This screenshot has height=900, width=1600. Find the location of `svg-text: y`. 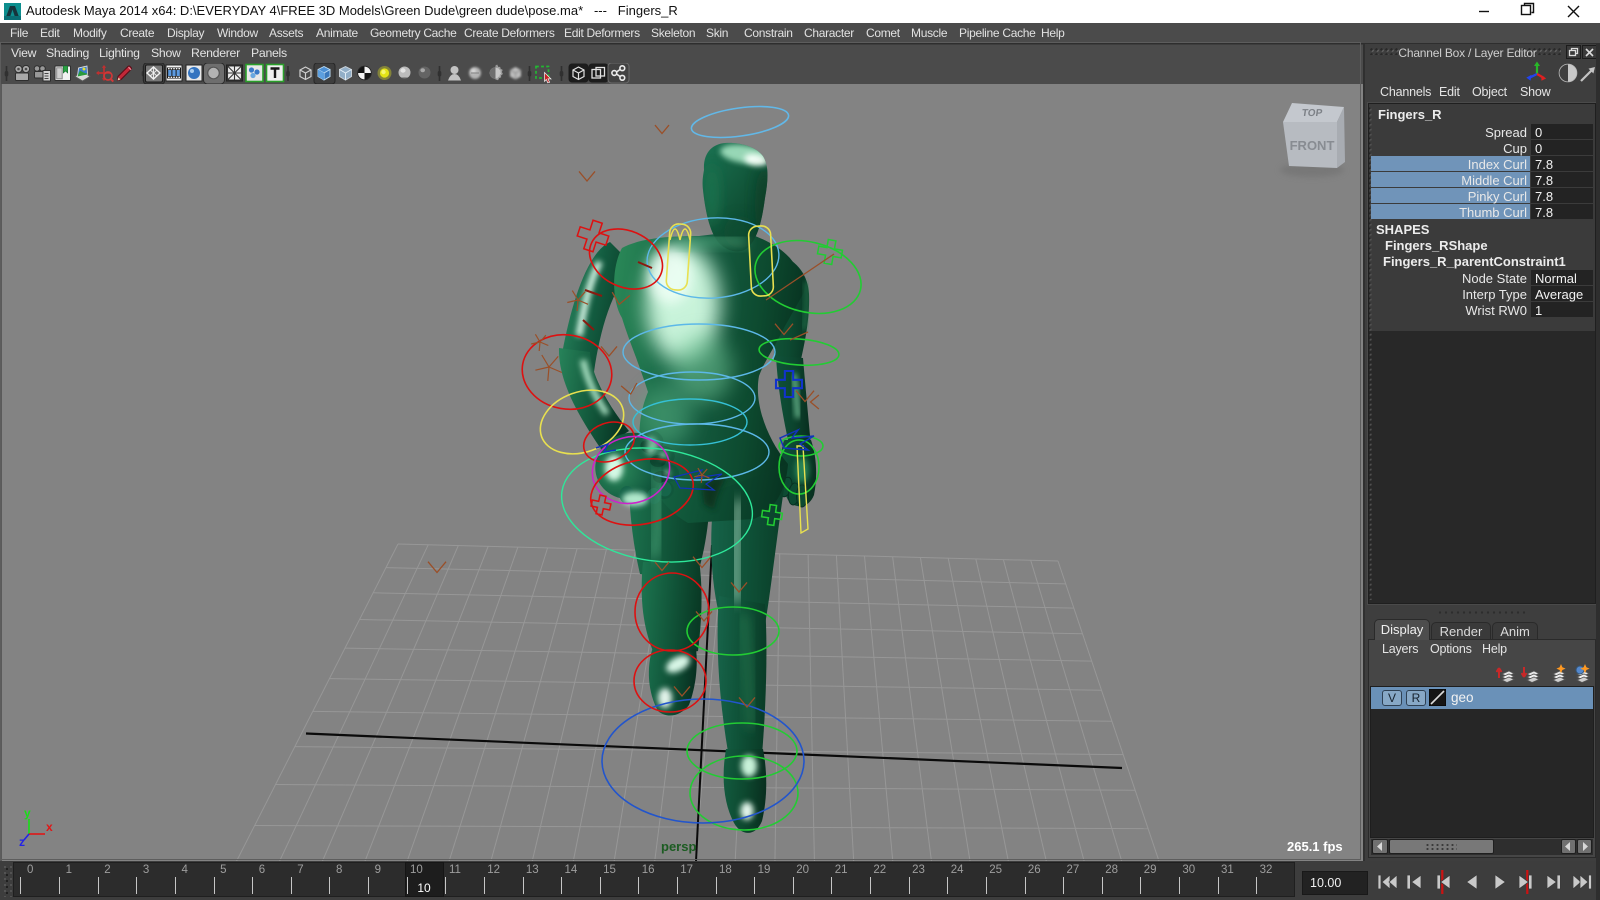

svg-text: y is located at coordinates (27, 813).